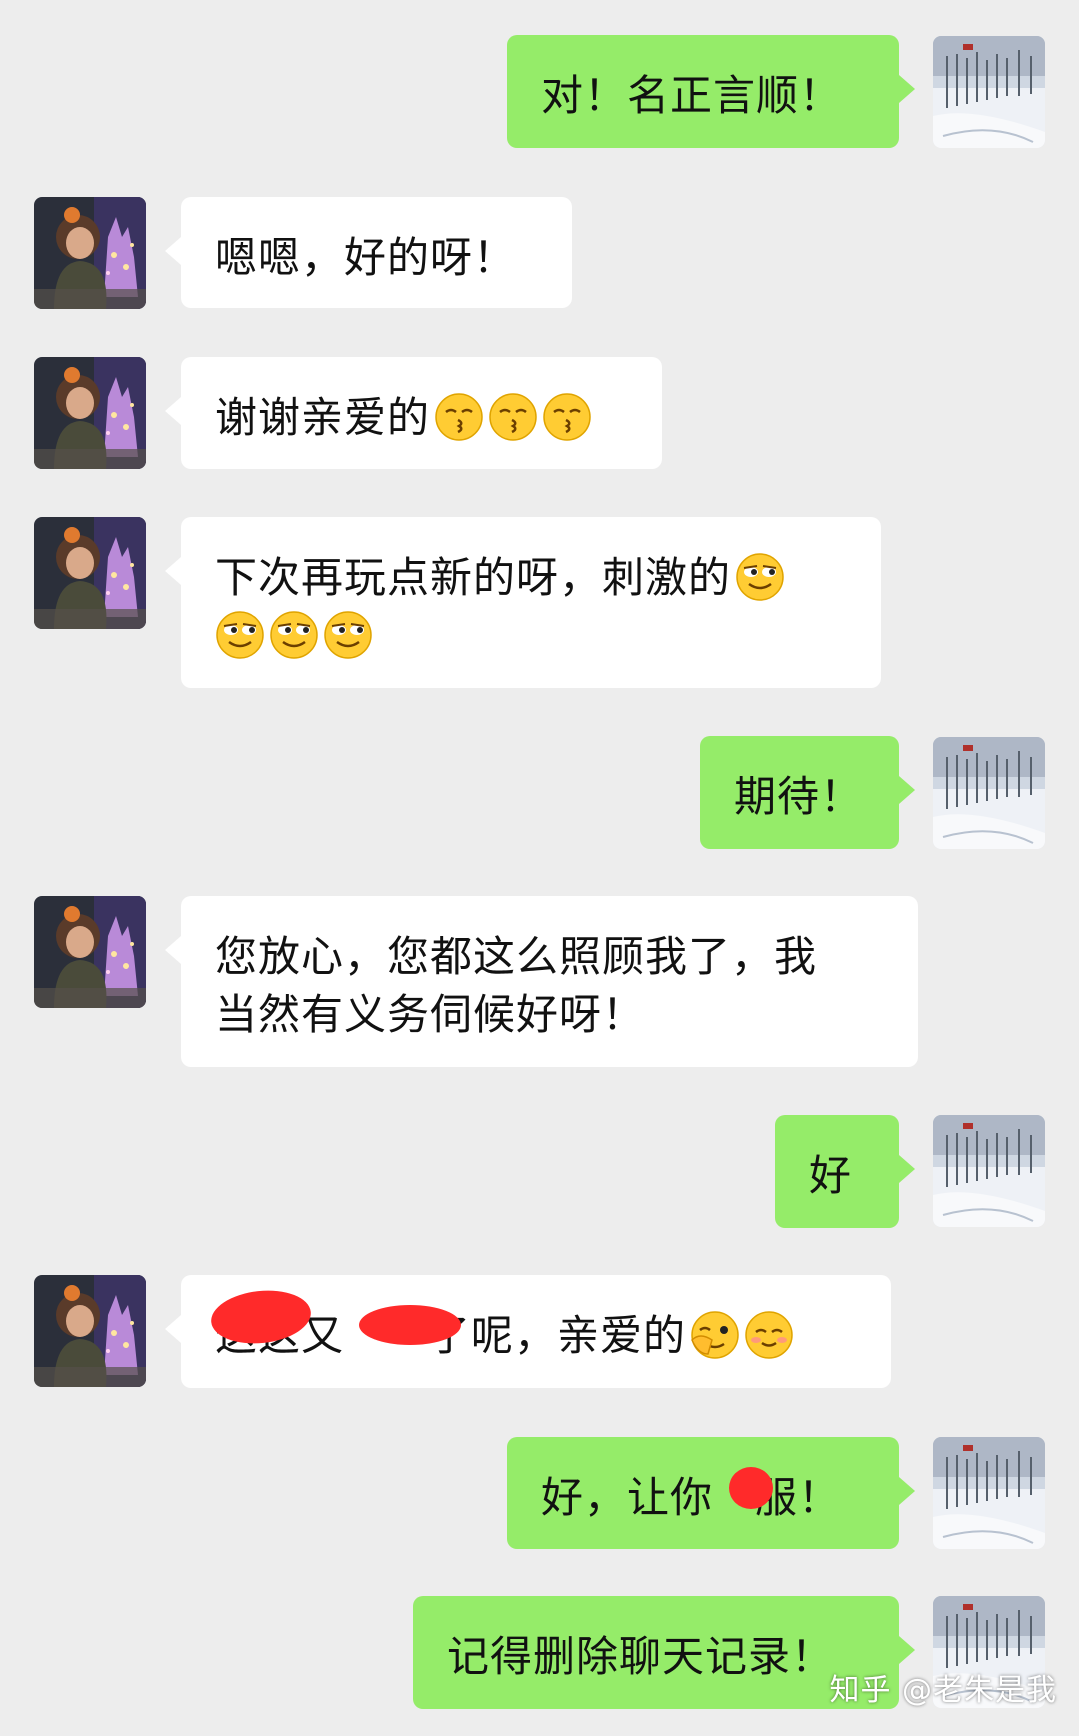  What do you see at coordinates (516, 956) in the screenshot?
I see `message-text-line: 您放心，您都这么照顾我了，我` at bounding box center [516, 956].